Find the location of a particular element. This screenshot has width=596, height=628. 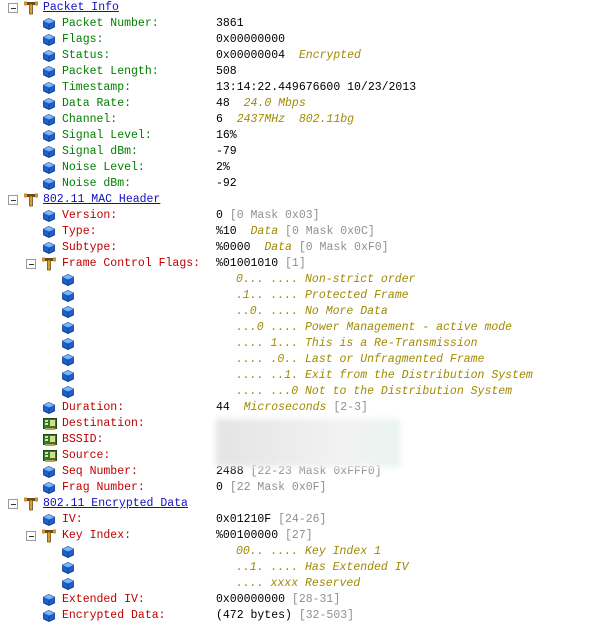

bit-field-row: .1.. .... Protected Frame is located at coordinates (298, 296).